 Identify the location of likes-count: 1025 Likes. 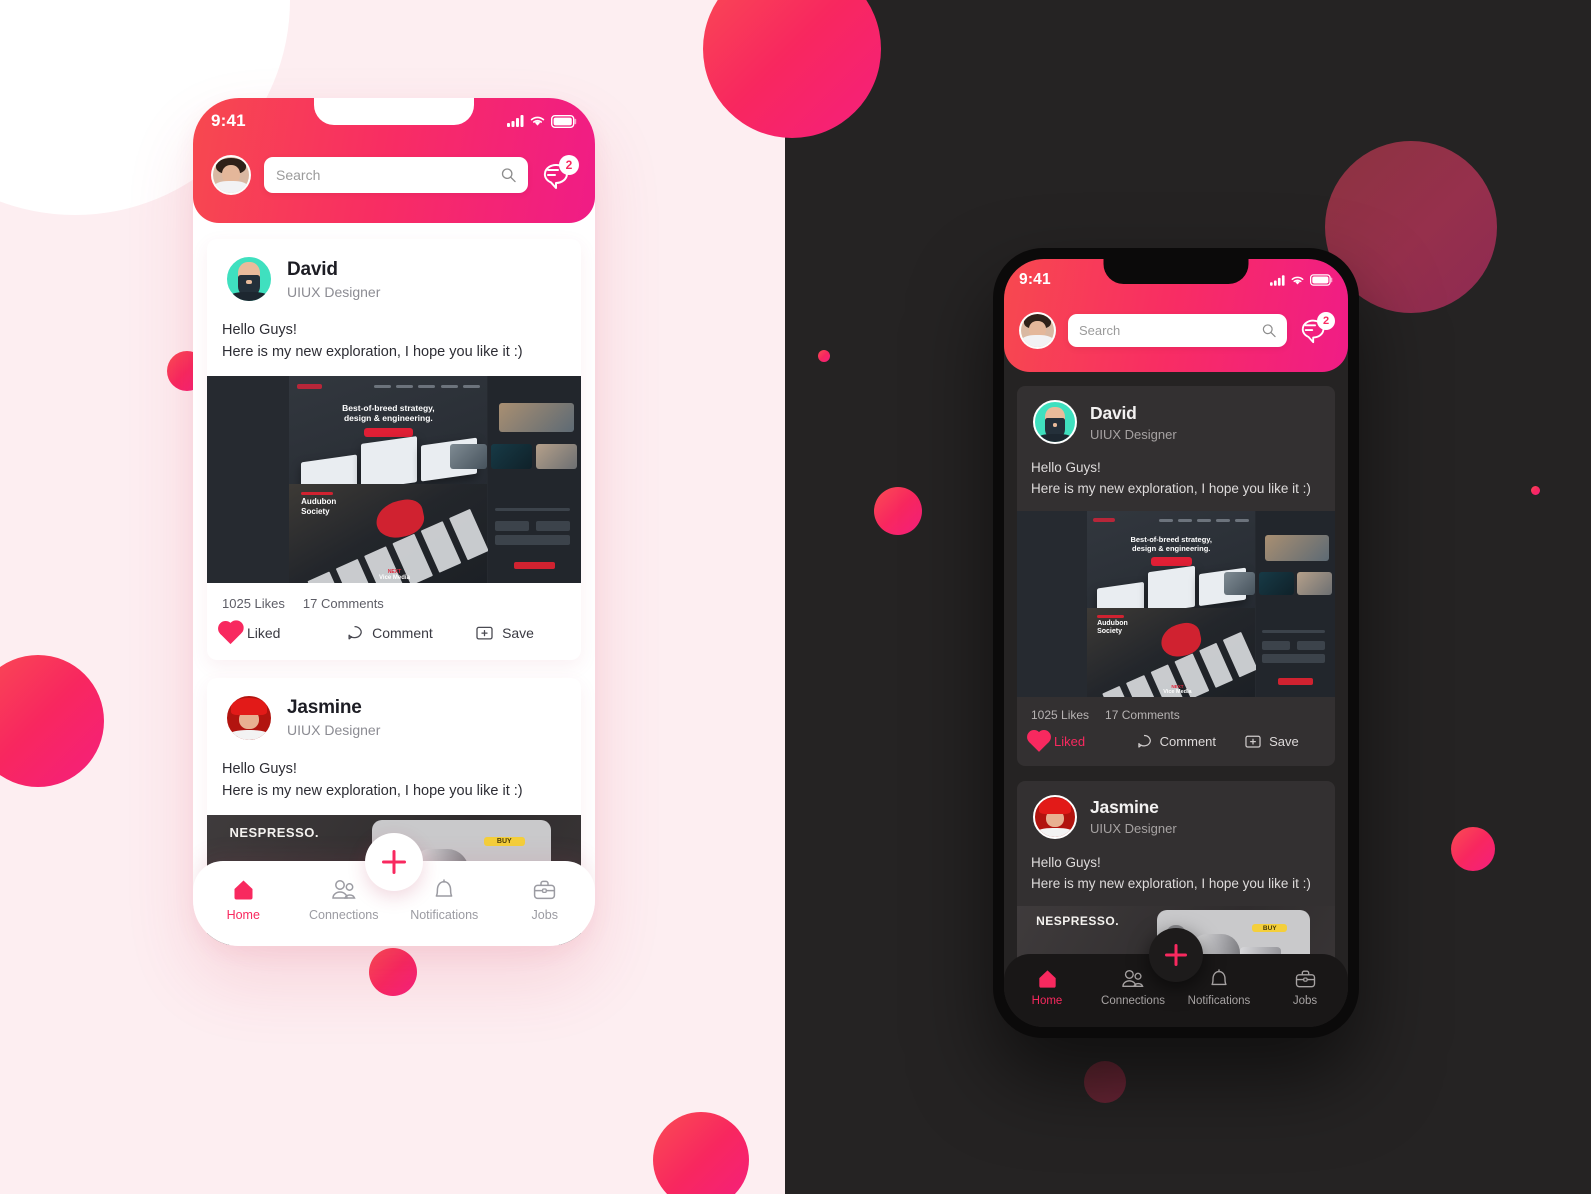
(253, 603).